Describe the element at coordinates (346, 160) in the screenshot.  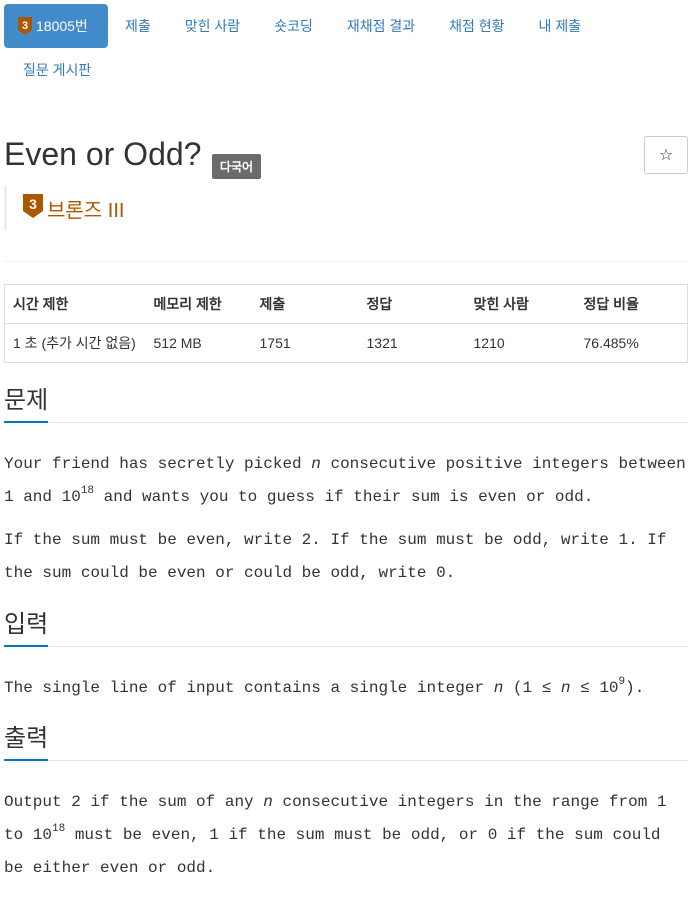
I see `problem-header: Even or Odd? 다국어 ☆` at that location.